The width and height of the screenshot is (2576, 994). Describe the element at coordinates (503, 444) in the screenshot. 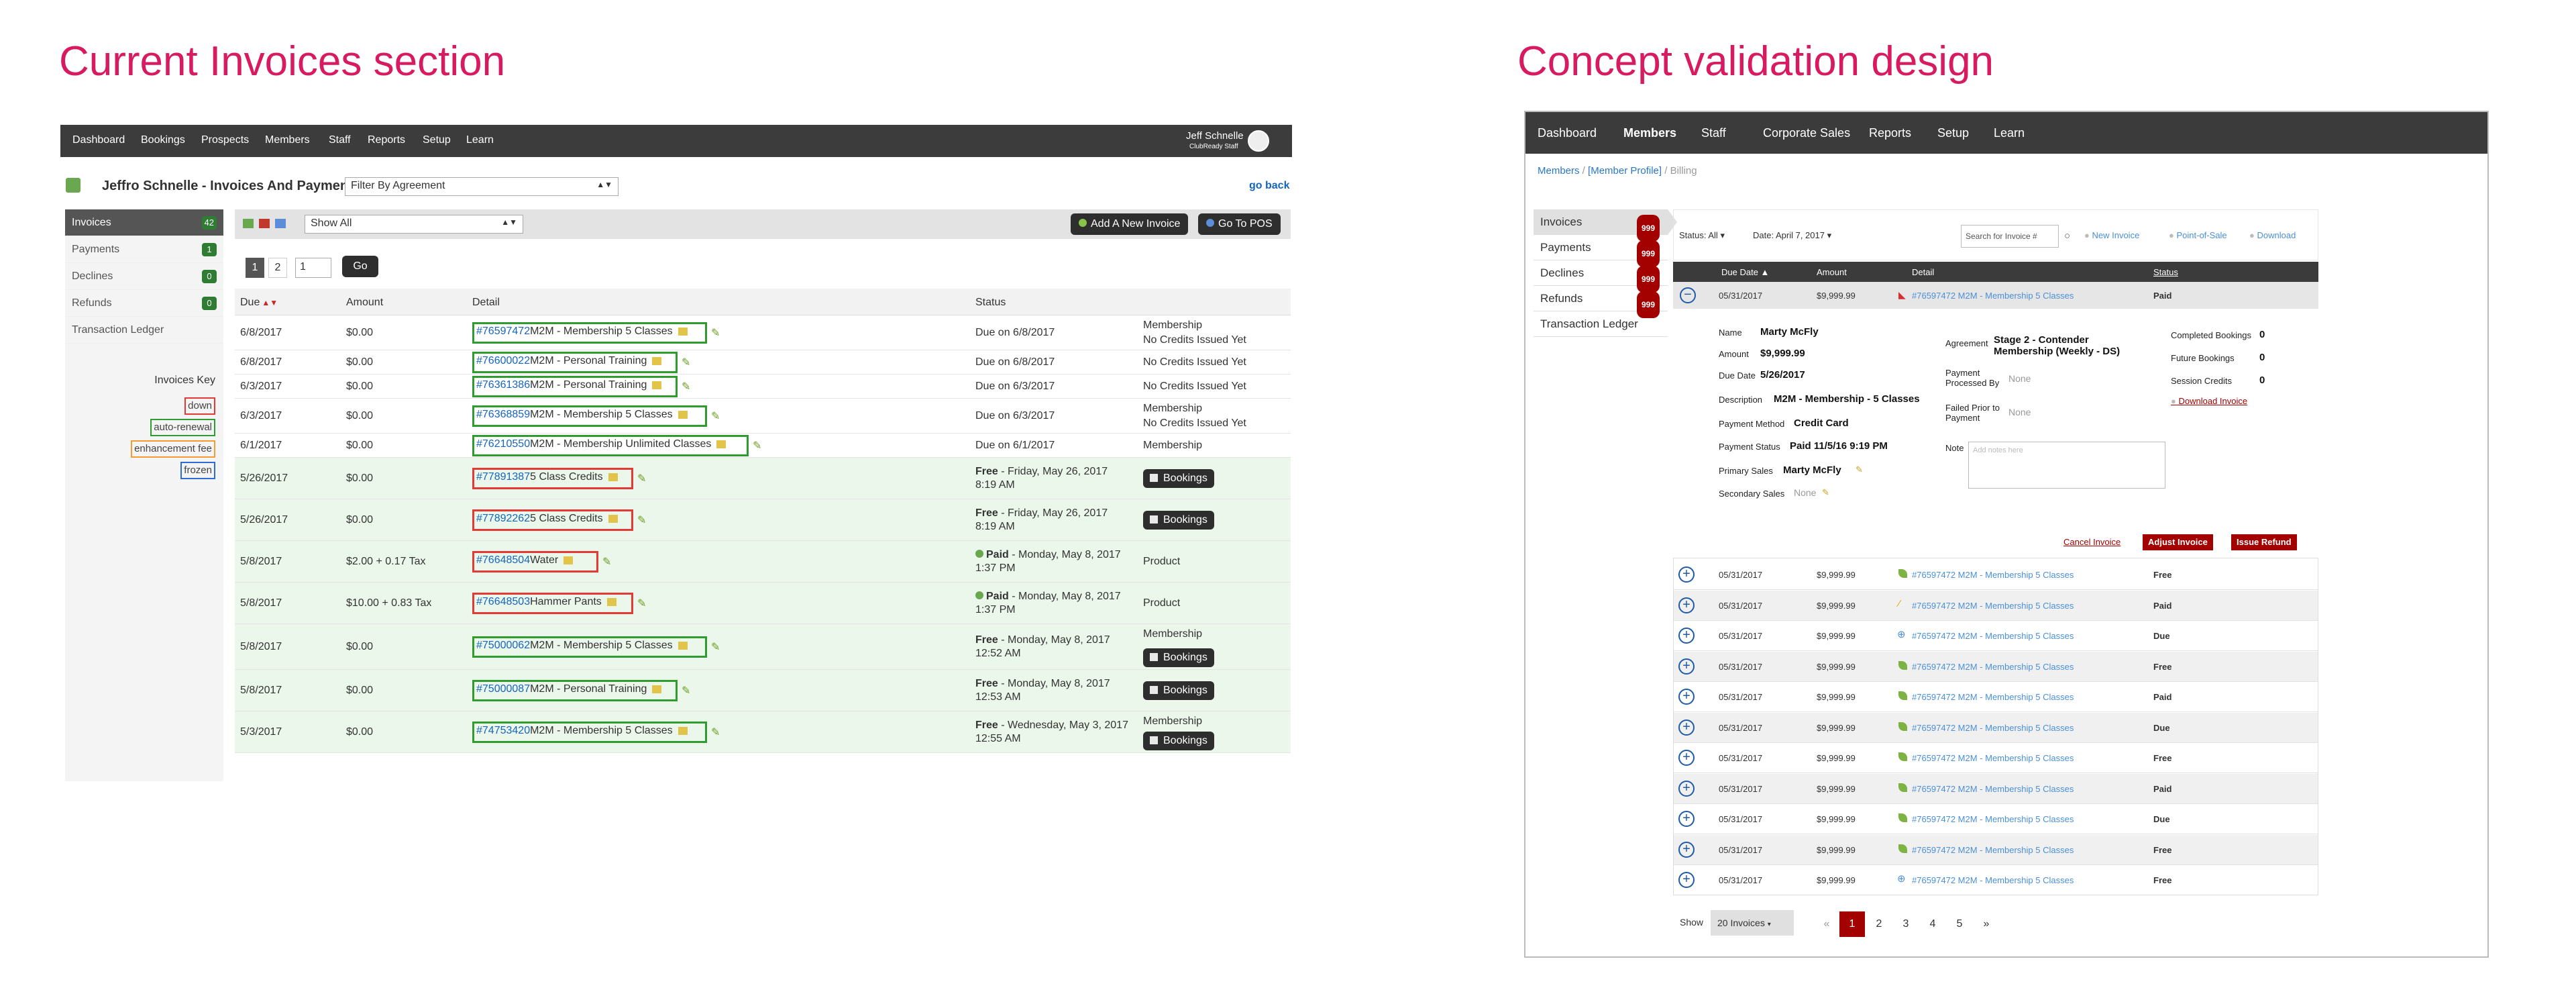

I see `invoice-number-link: #76210550` at that location.